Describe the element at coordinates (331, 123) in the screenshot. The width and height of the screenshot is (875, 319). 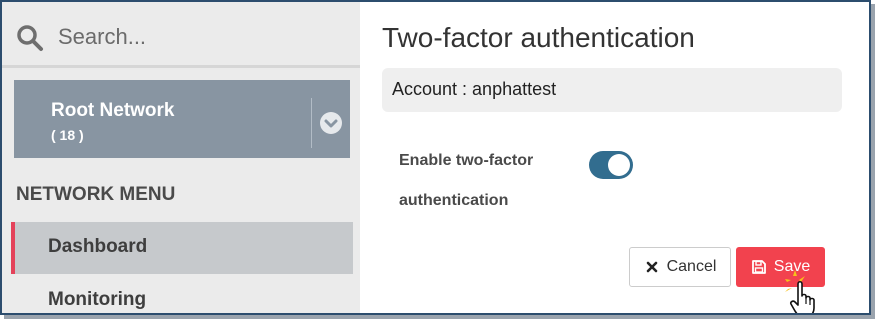
I see `chevron-down-icon` at that location.